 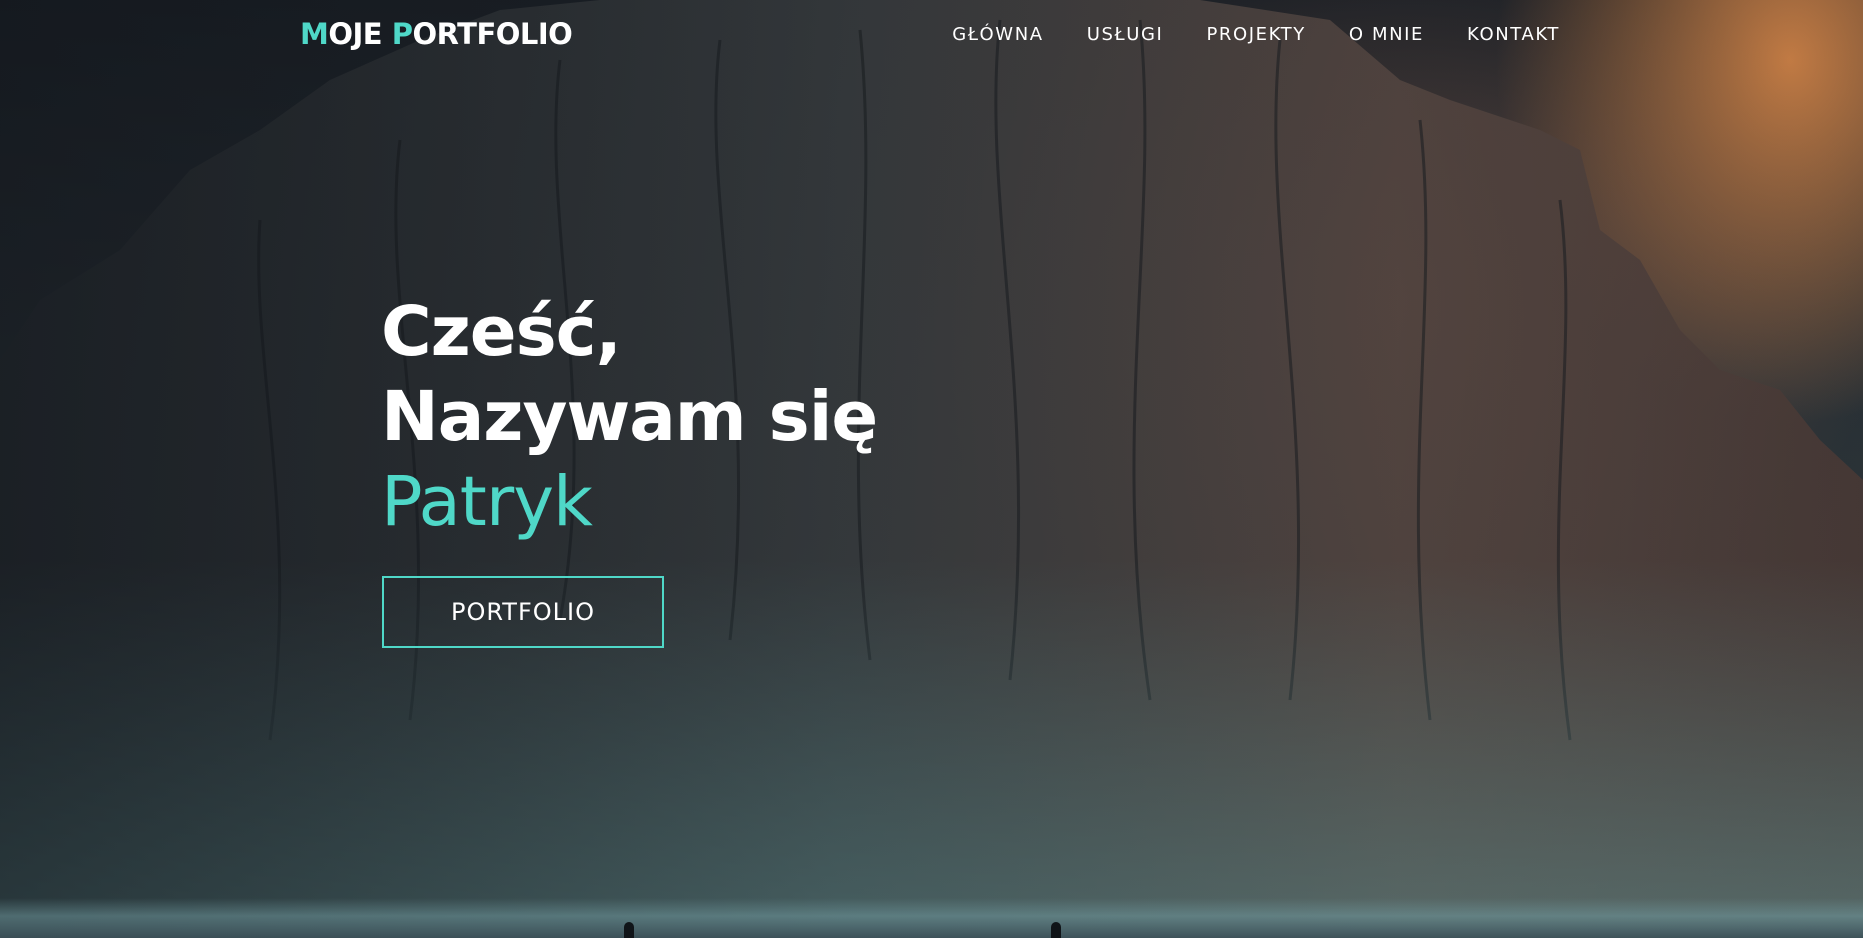 I want to click on site-logo: MOJE PORTFOLIO, so click(x=436, y=34).